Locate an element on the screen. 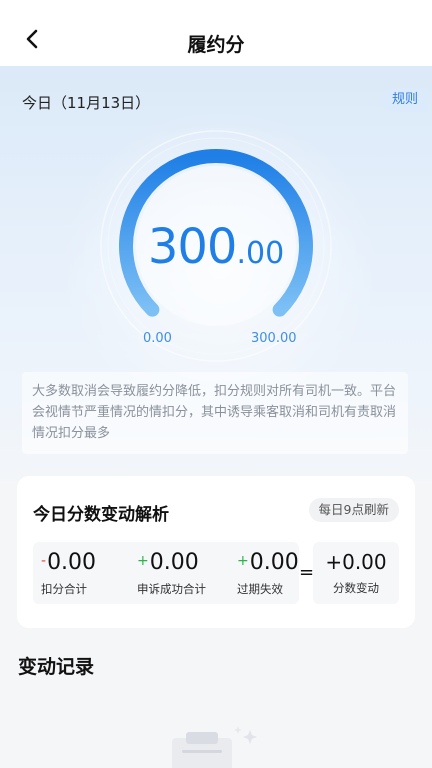 This screenshot has height=768, width=432. score-change-value: +0.00 is located at coordinates (356, 562).